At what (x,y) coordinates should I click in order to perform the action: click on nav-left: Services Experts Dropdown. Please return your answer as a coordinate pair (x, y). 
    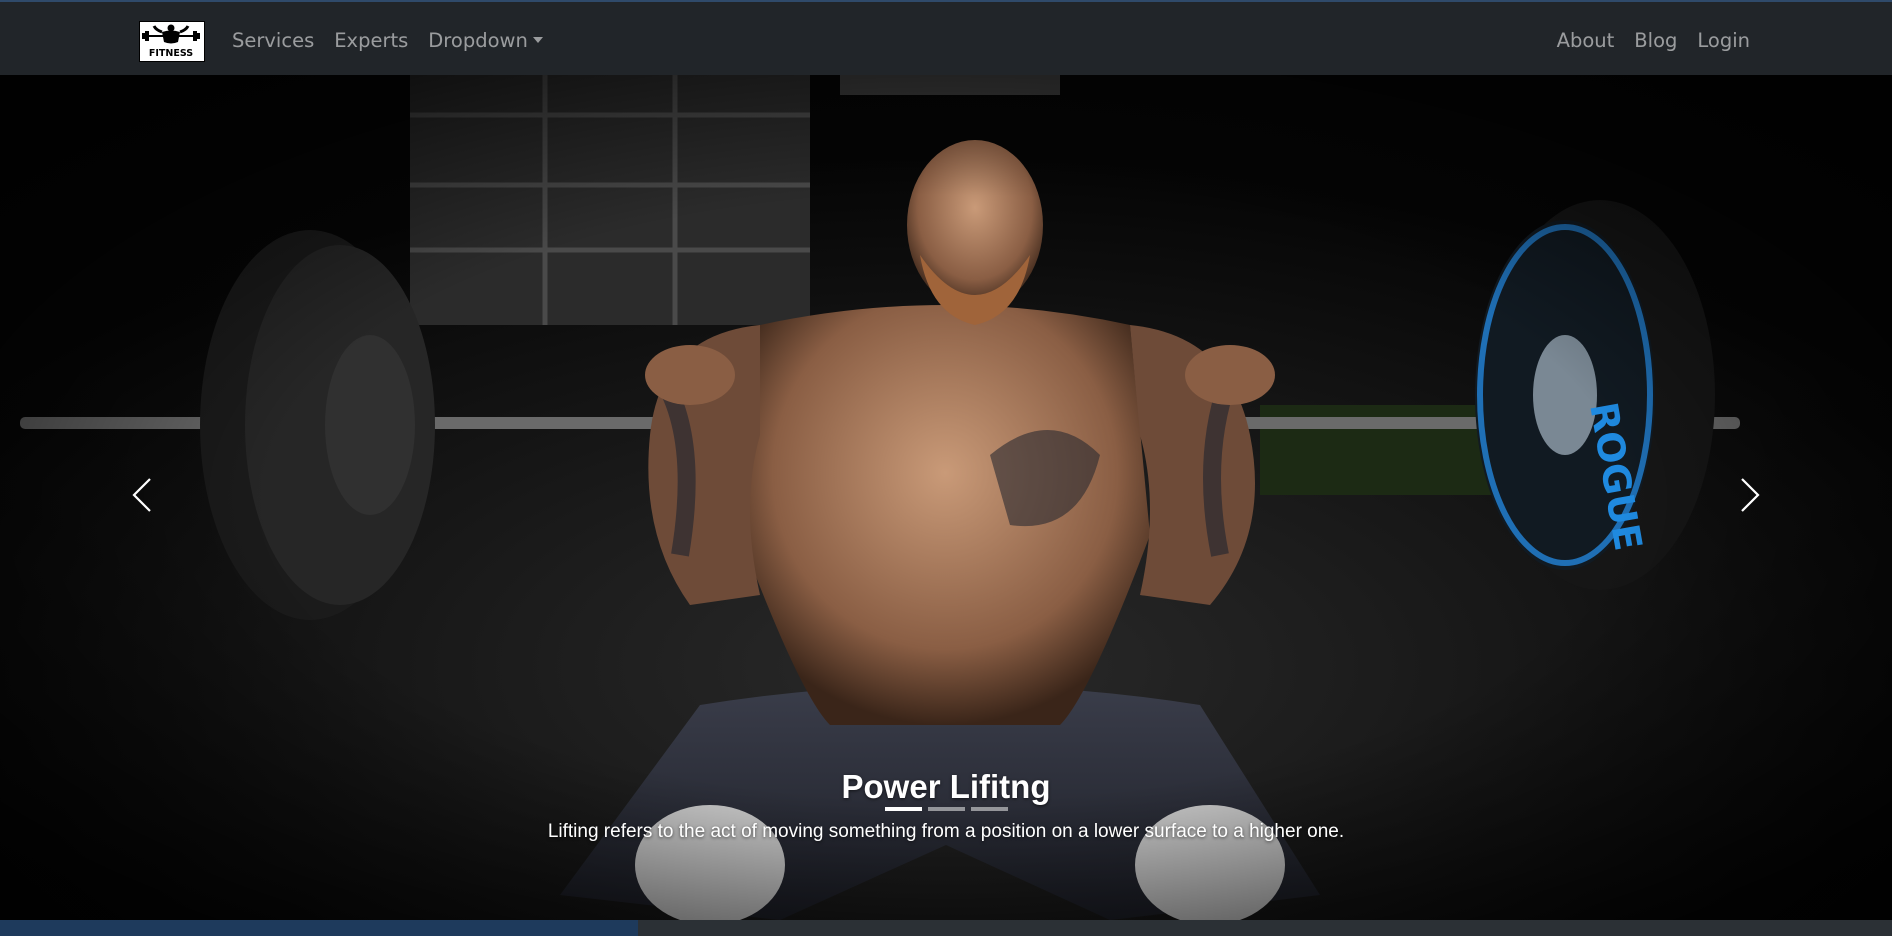
    Looking at the image, I should click on (397, 41).